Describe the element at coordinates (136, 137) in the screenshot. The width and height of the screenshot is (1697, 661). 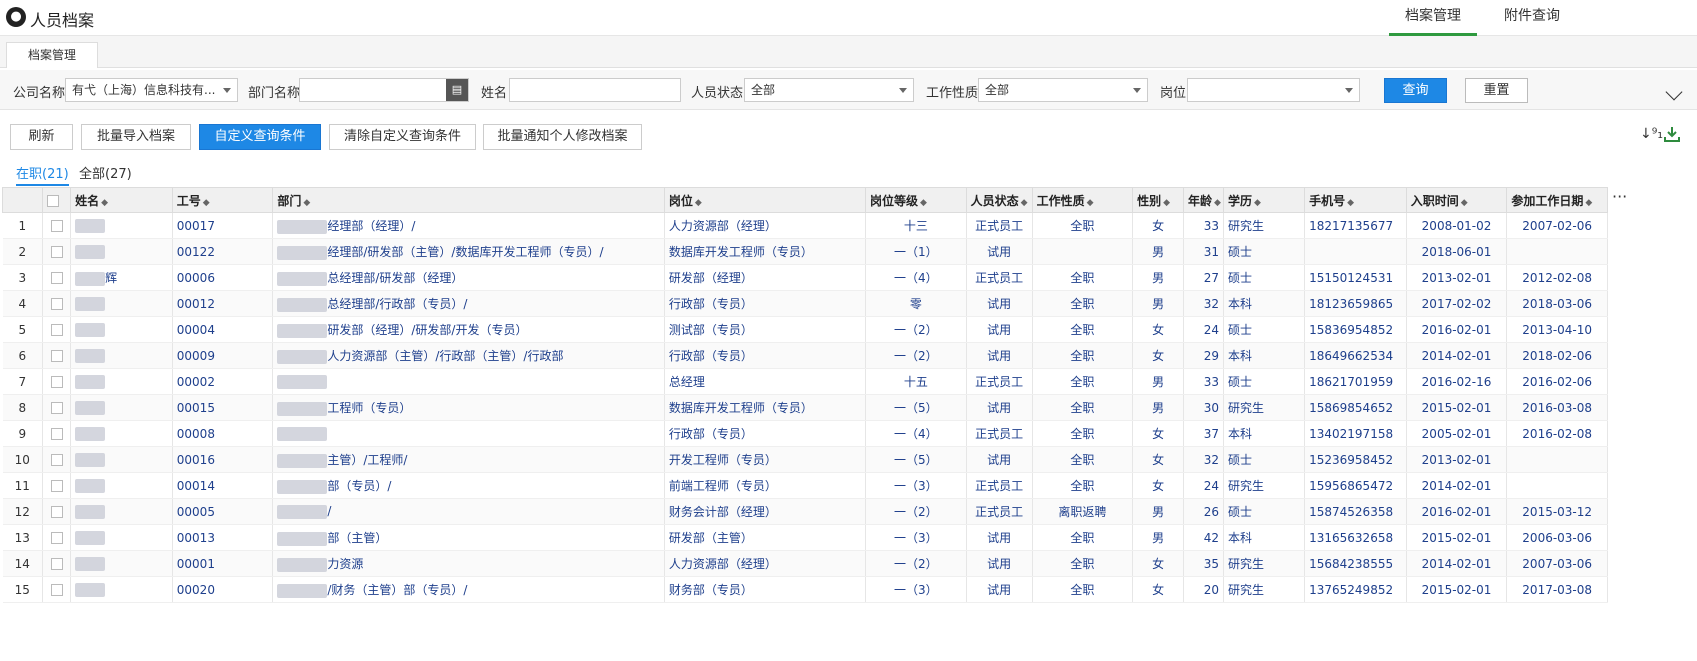
I see `batch-import-button: 批量导入档案` at that location.